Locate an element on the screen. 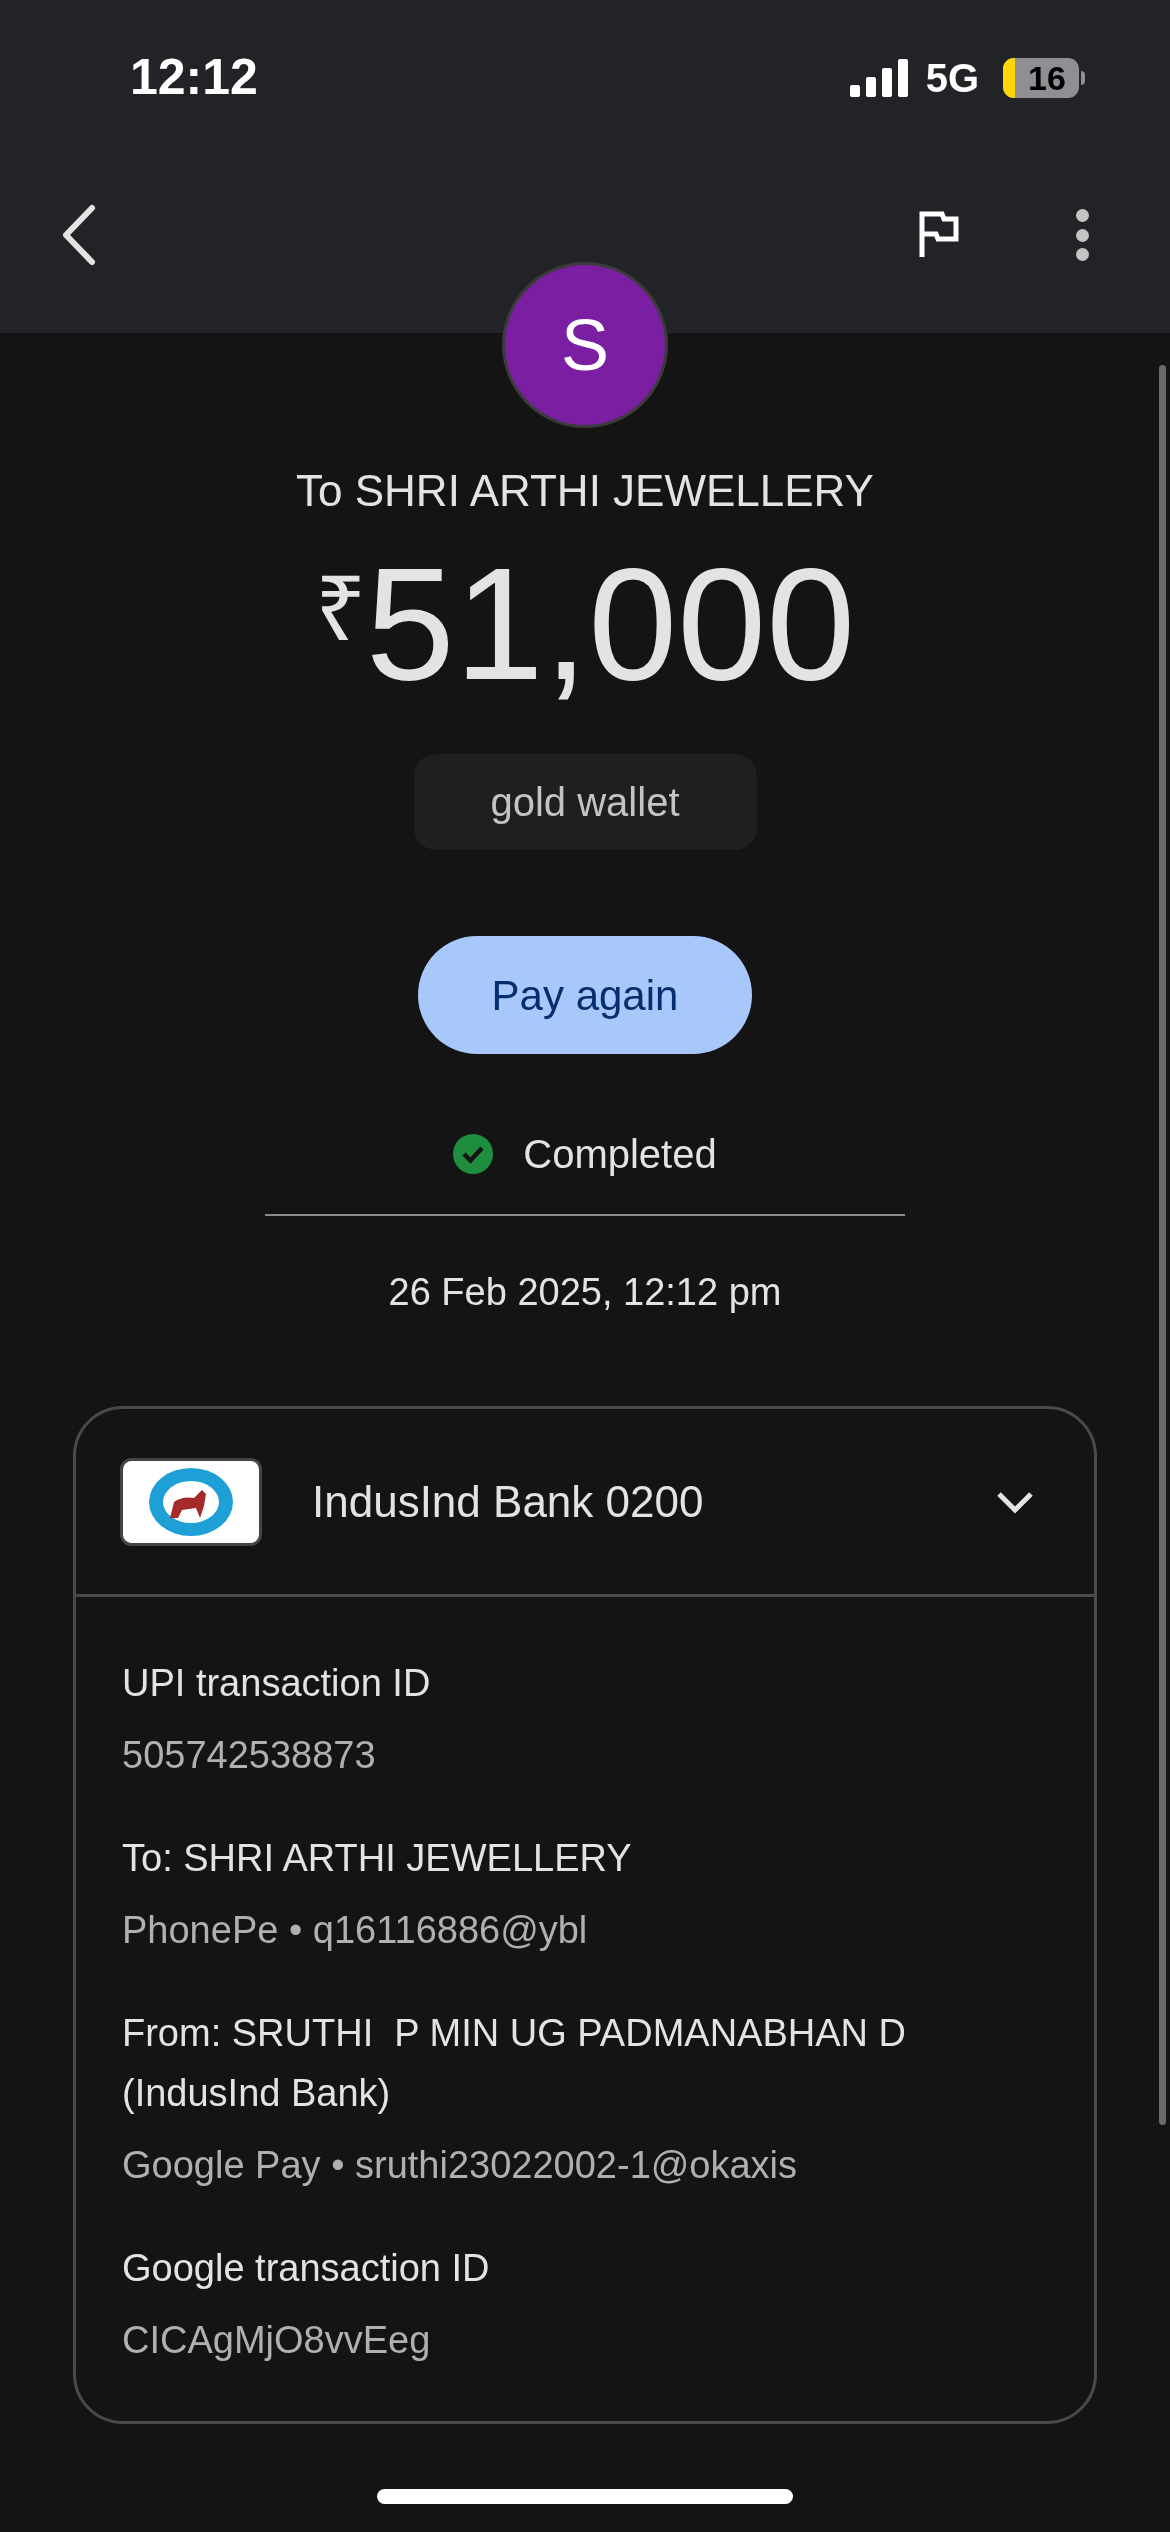 The image size is (1170, 2532). chevron-down-icon is located at coordinates (1015, 1501).